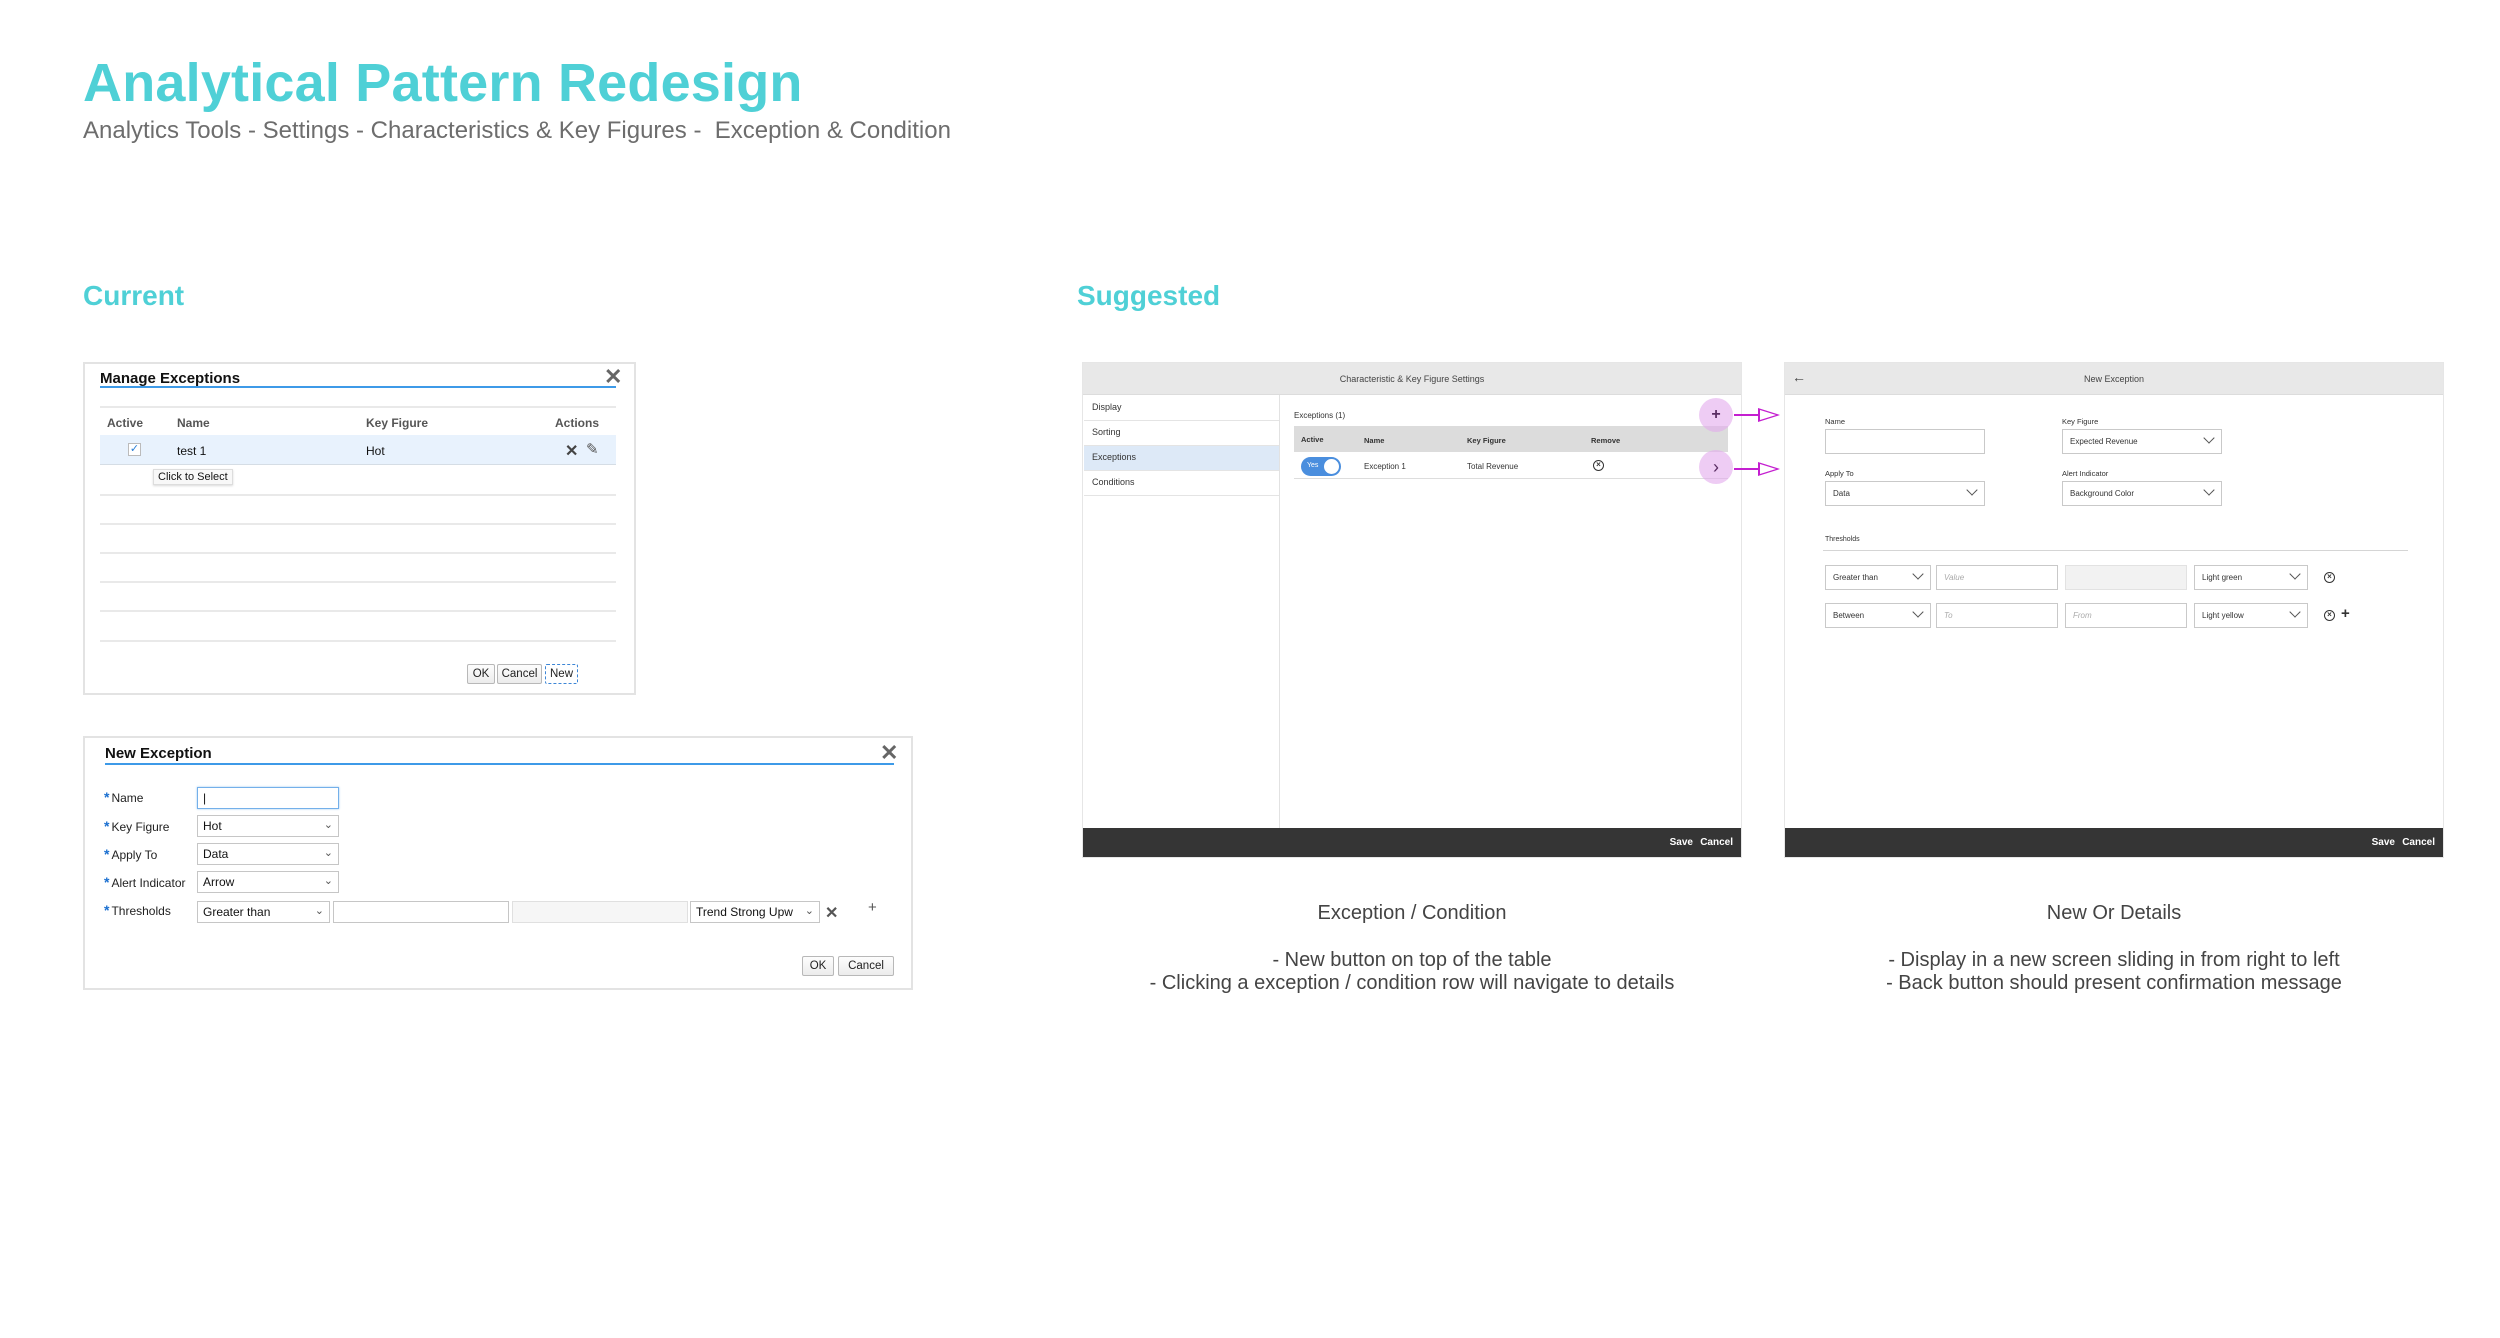  What do you see at coordinates (359, 528) in the screenshot?
I see `manage-exceptions-dialog` at bounding box center [359, 528].